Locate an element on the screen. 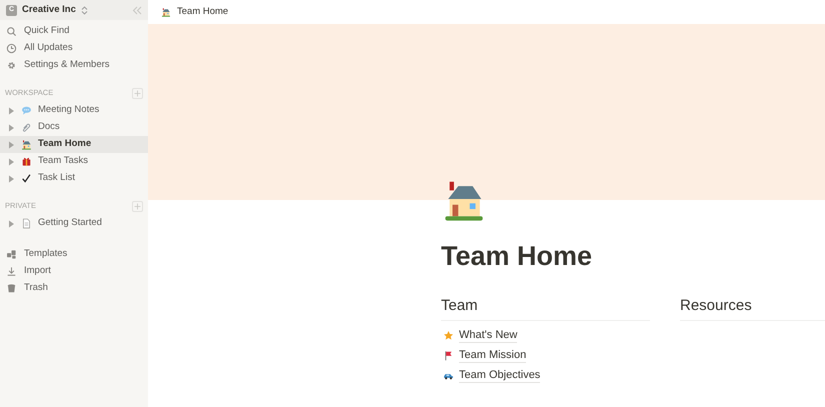  clock-icon is located at coordinates (11, 48).